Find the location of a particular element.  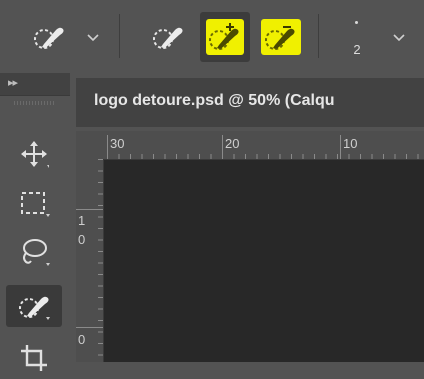

new-selection-button is located at coordinates (168, 37).